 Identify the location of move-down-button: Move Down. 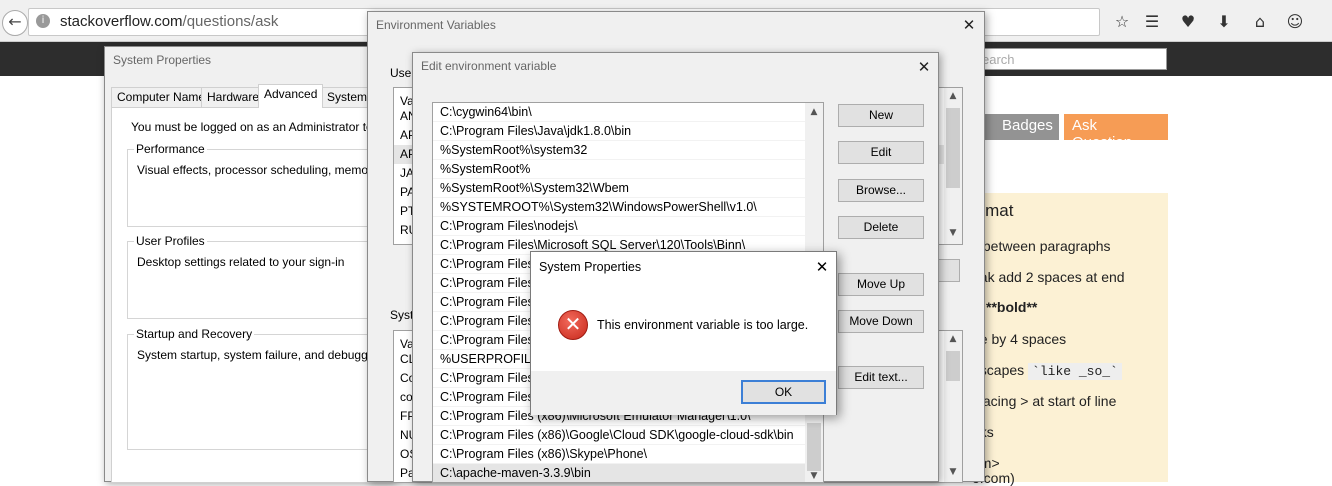
(881, 321).